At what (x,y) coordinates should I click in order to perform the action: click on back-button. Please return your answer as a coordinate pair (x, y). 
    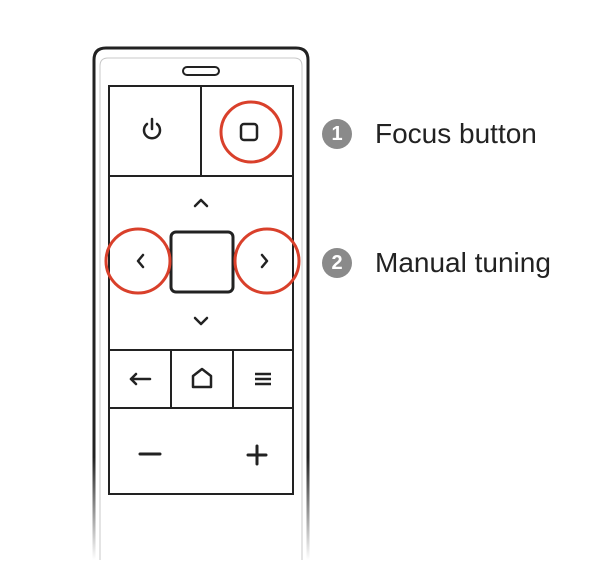
    Looking at the image, I should click on (140, 379).